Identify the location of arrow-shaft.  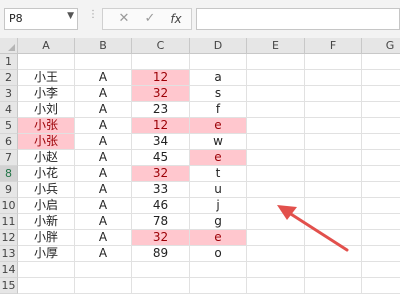
(315, 229).